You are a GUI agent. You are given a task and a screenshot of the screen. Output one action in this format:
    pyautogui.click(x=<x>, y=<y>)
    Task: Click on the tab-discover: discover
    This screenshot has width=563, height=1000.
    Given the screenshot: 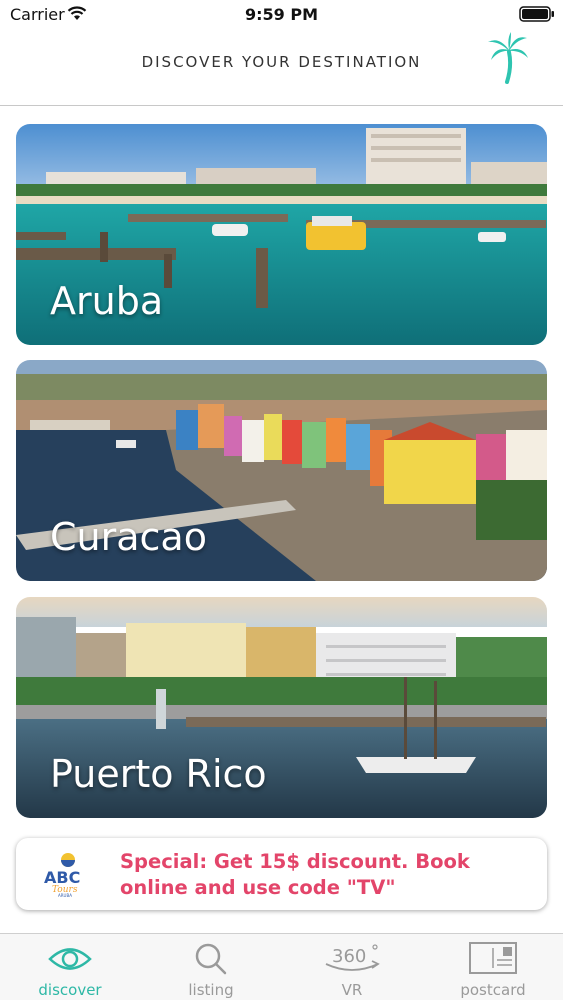 What is the action you would take?
    pyautogui.click(x=70, y=967)
    